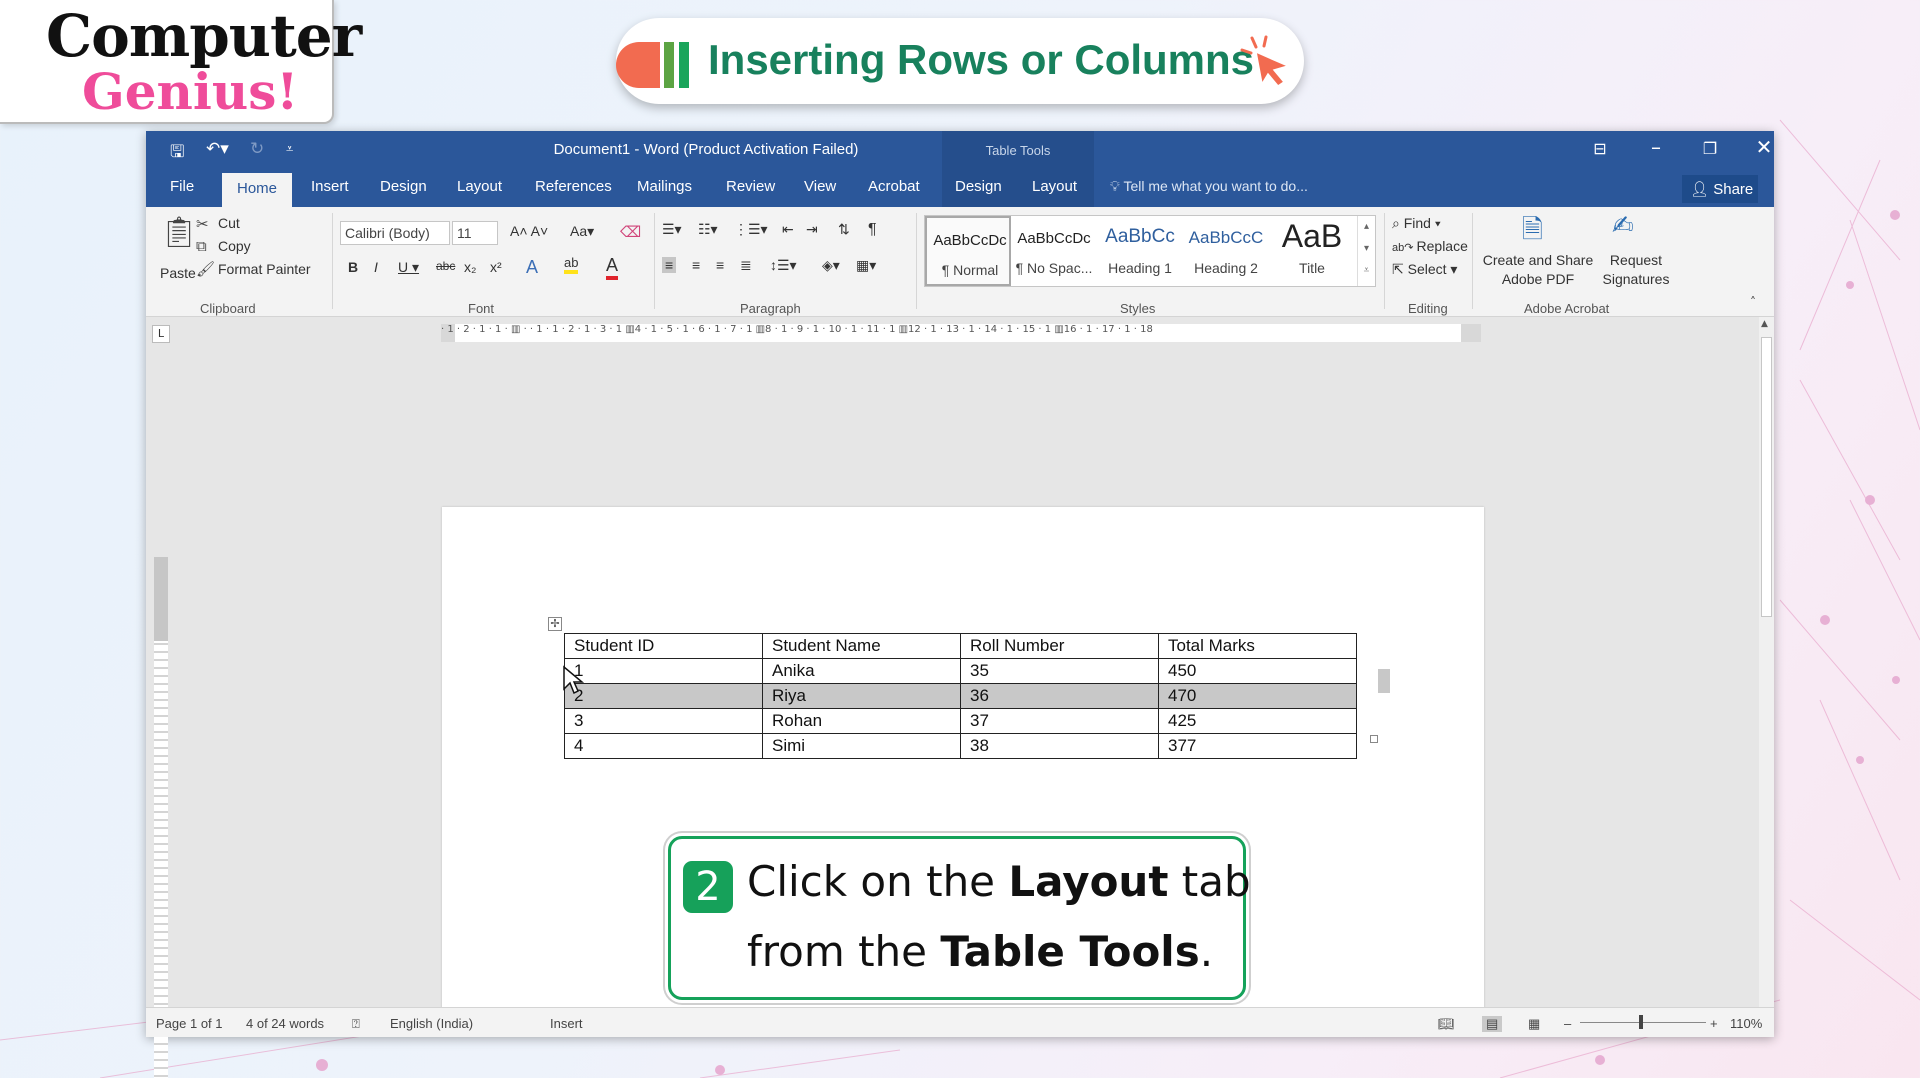 Image resolution: width=1920 pixels, height=1078 pixels. What do you see at coordinates (1140, 251) in the screenshot?
I see `style-heading-1: AaBbCc Heading 1` at bounding box center [1140, 251].